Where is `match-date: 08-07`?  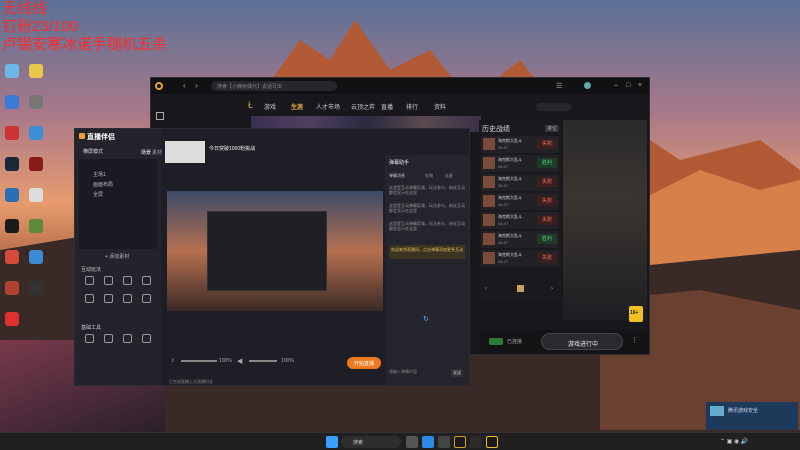 match-date: 08-07 is located at coordinates (503, 261).